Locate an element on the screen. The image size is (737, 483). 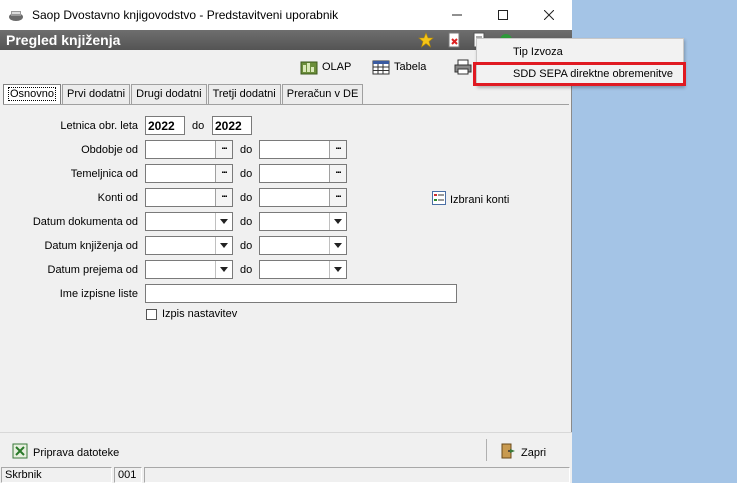
tab-label: Tretji dodatni is located at coordinates (244, 94).